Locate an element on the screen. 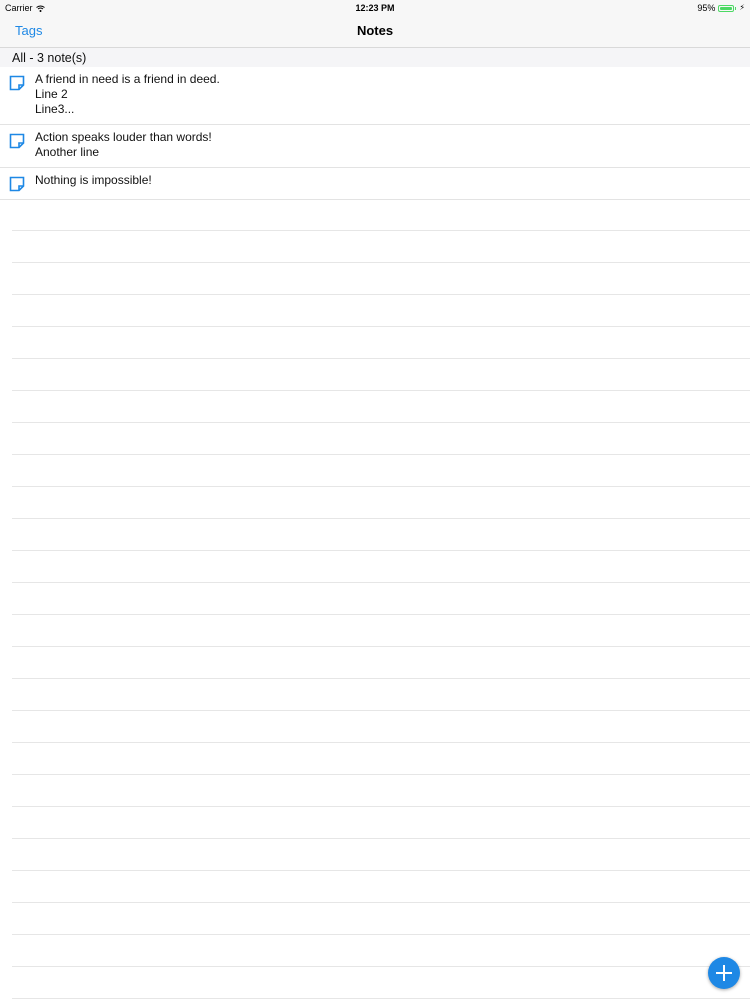  plus-icon-vertical is located at coordinates (724, 973).